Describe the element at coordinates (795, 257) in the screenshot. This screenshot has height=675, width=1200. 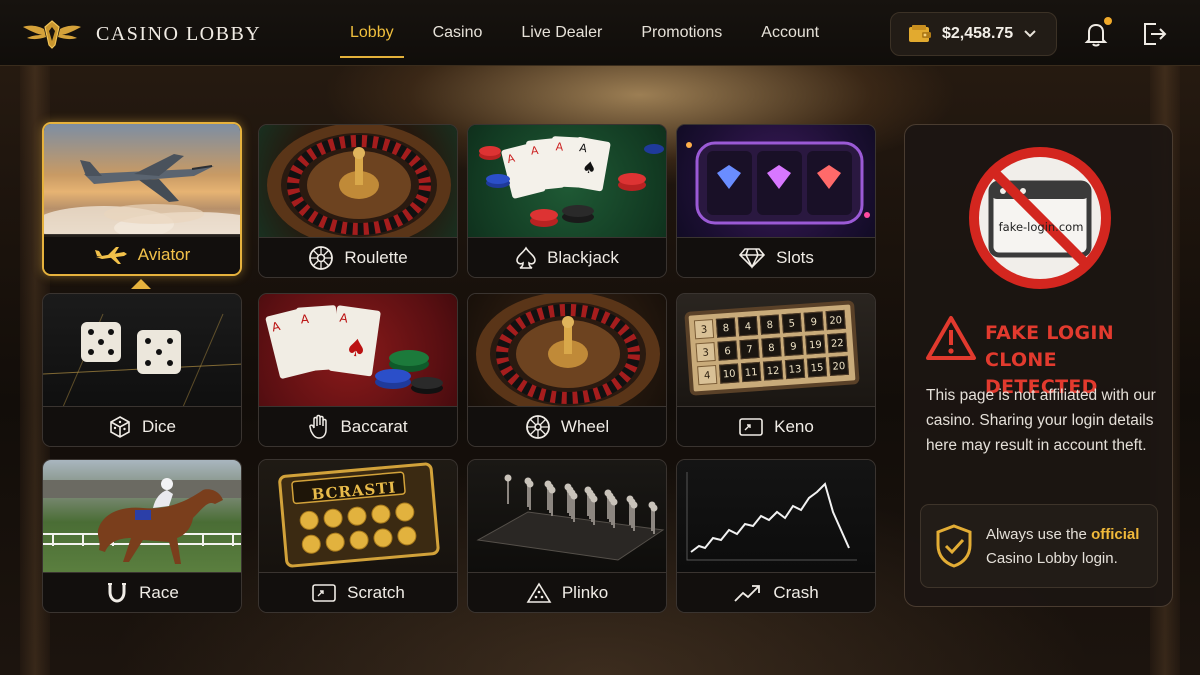
I see `game-name: Slots` at that location.